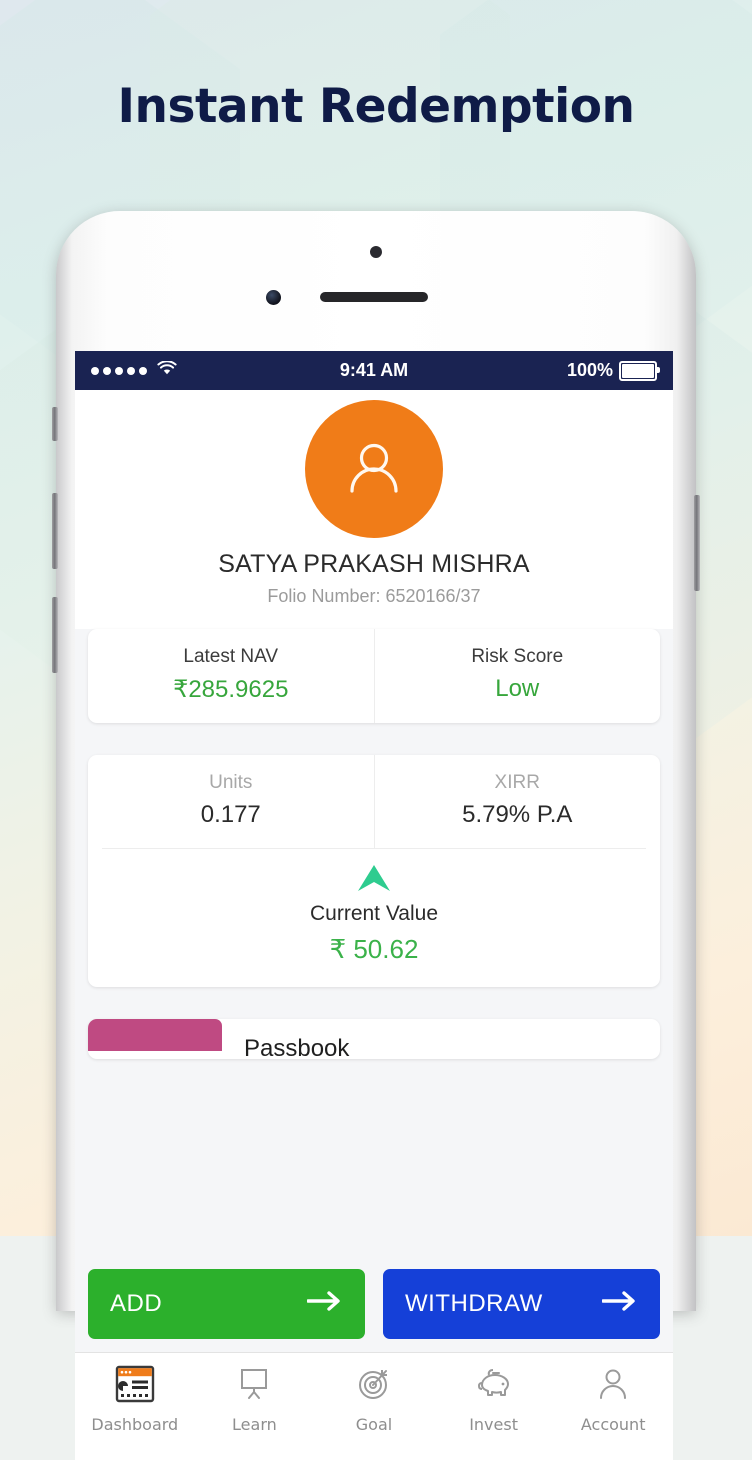 Image resolution: width=752 pixels, height=1460 pixels. I want to click on action-button-bar: ADD WITHDRAW, so click(374, 1304).